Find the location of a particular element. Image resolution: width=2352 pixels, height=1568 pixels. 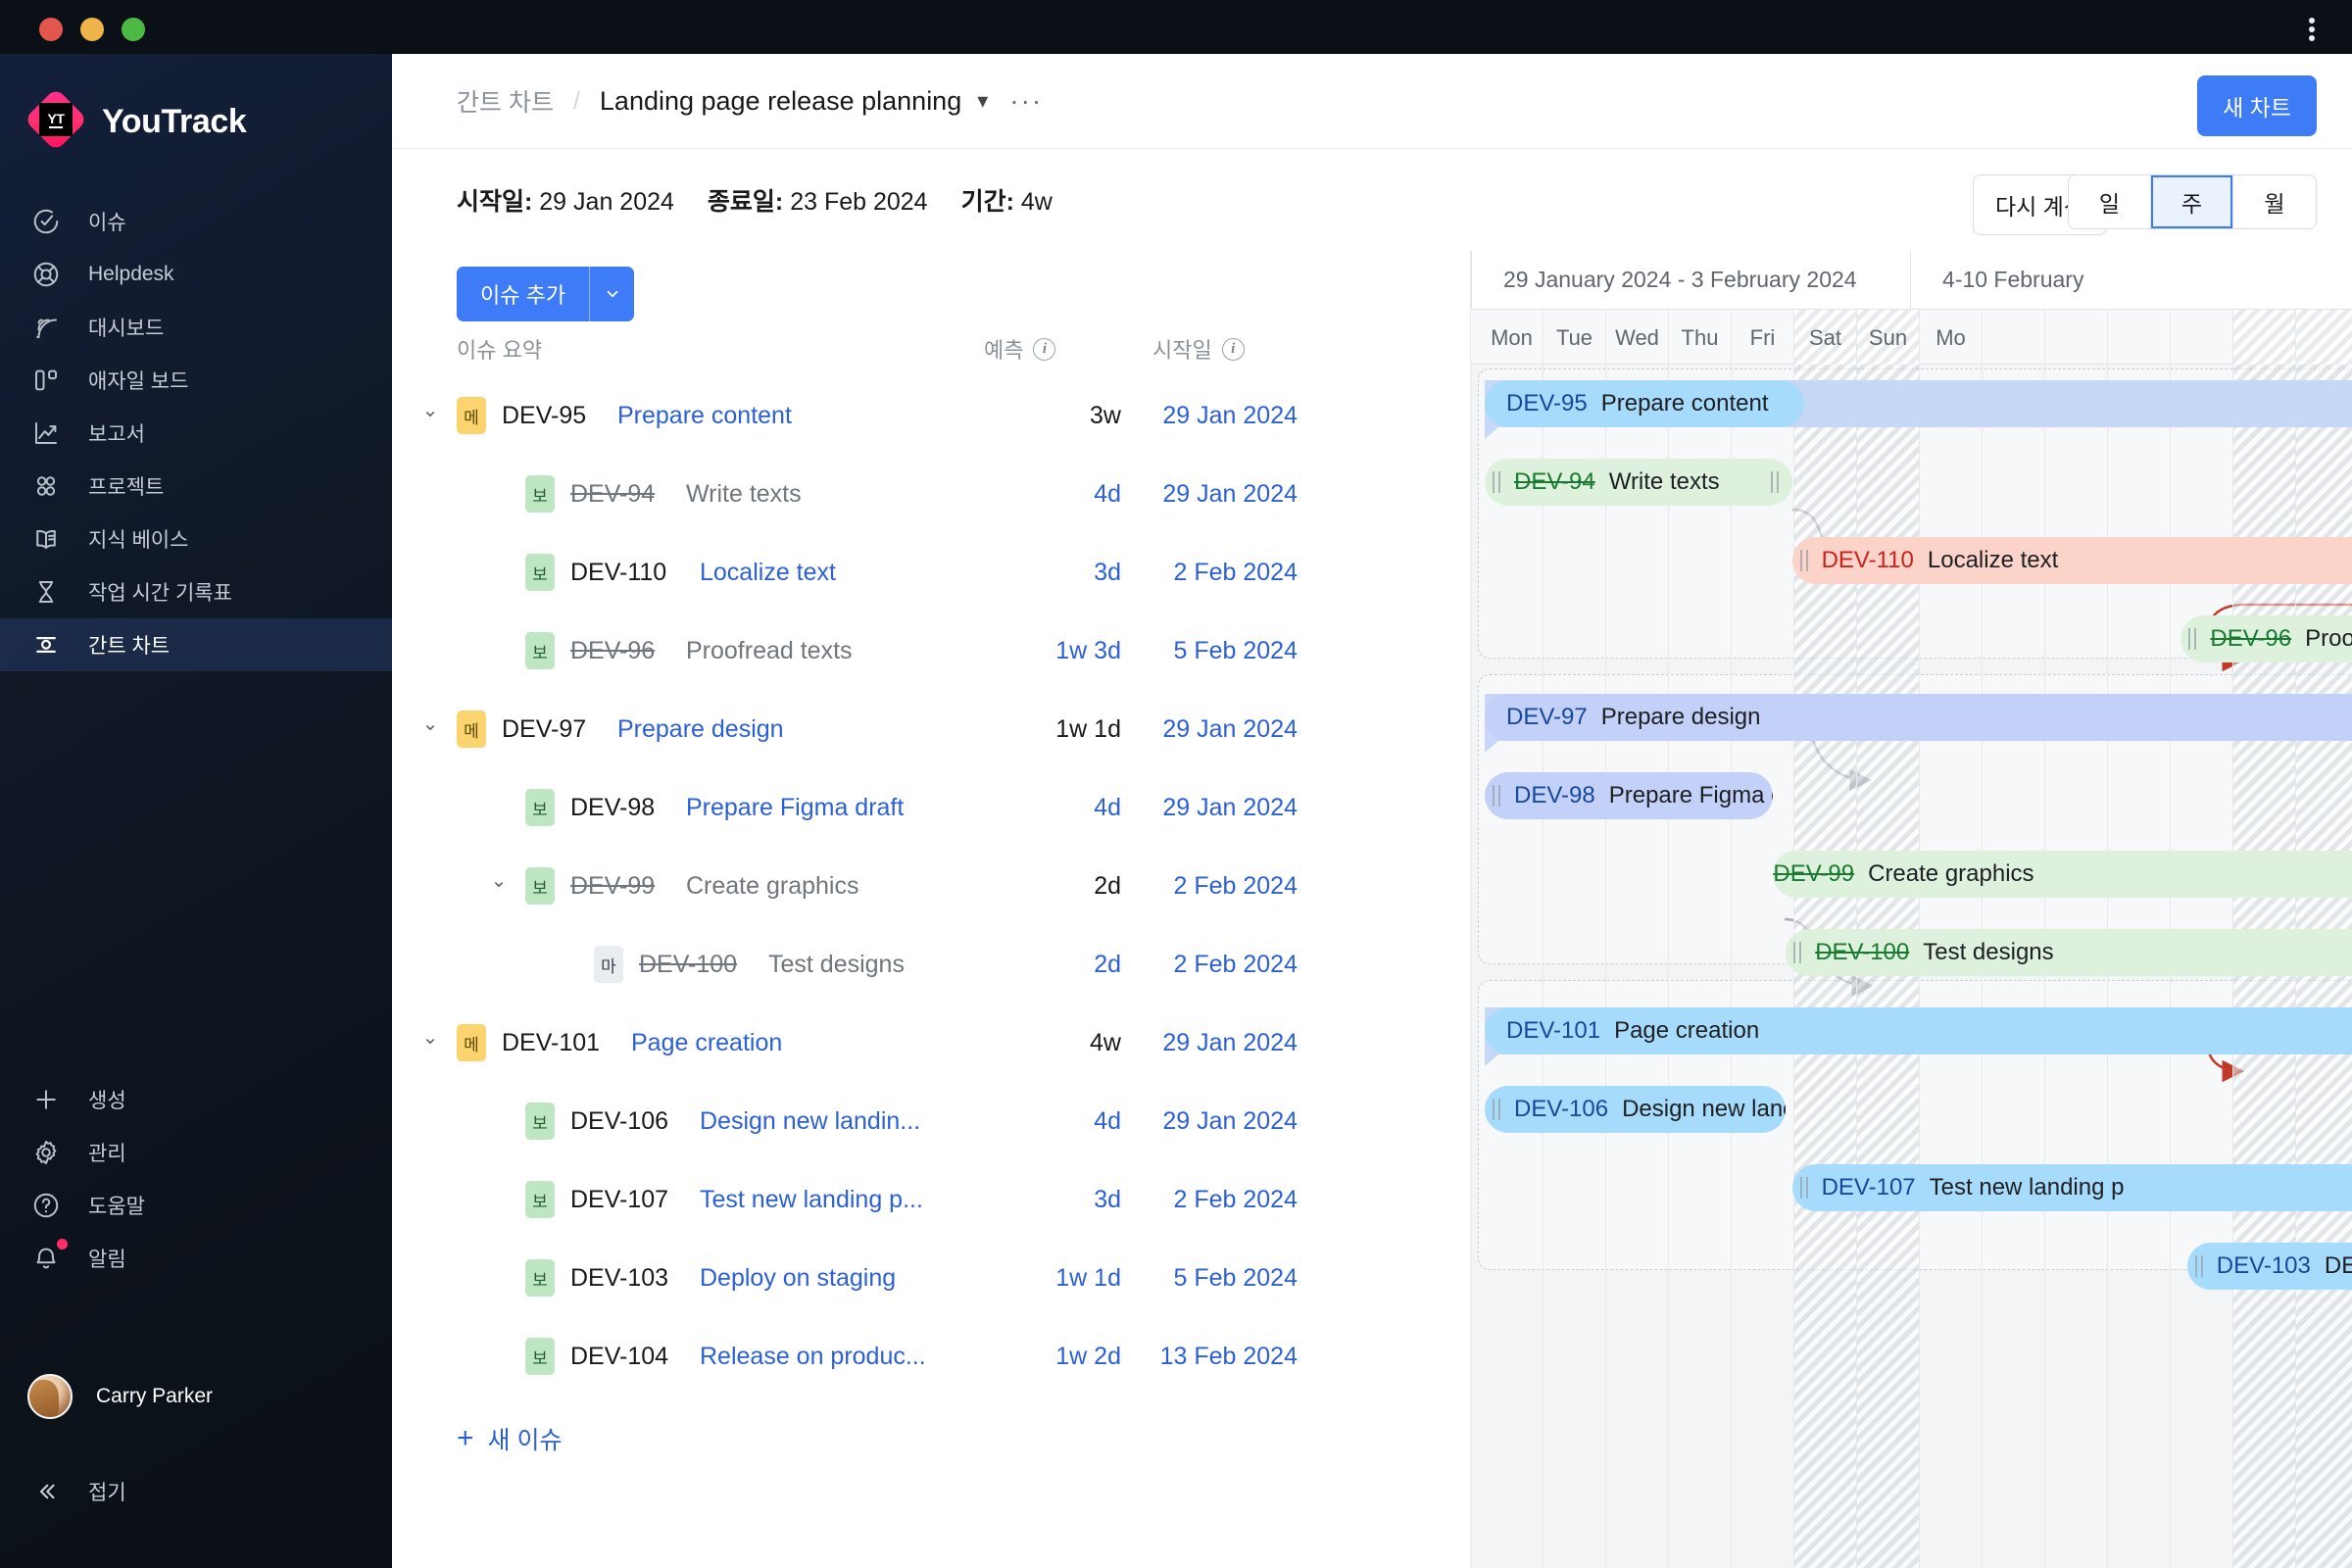

issue-estimate: 1w 3d is located at coordinates (1088, 651).